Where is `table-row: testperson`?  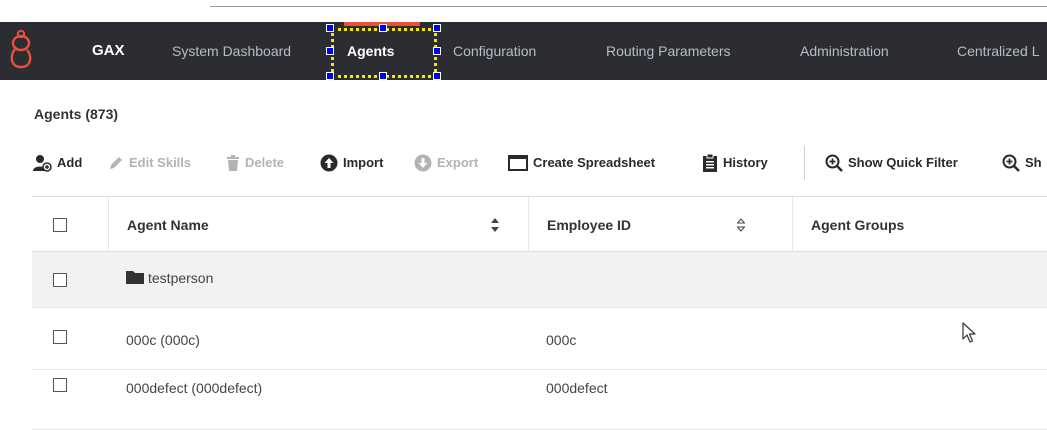 table-row: testperson is located at coordinates (539, 280).